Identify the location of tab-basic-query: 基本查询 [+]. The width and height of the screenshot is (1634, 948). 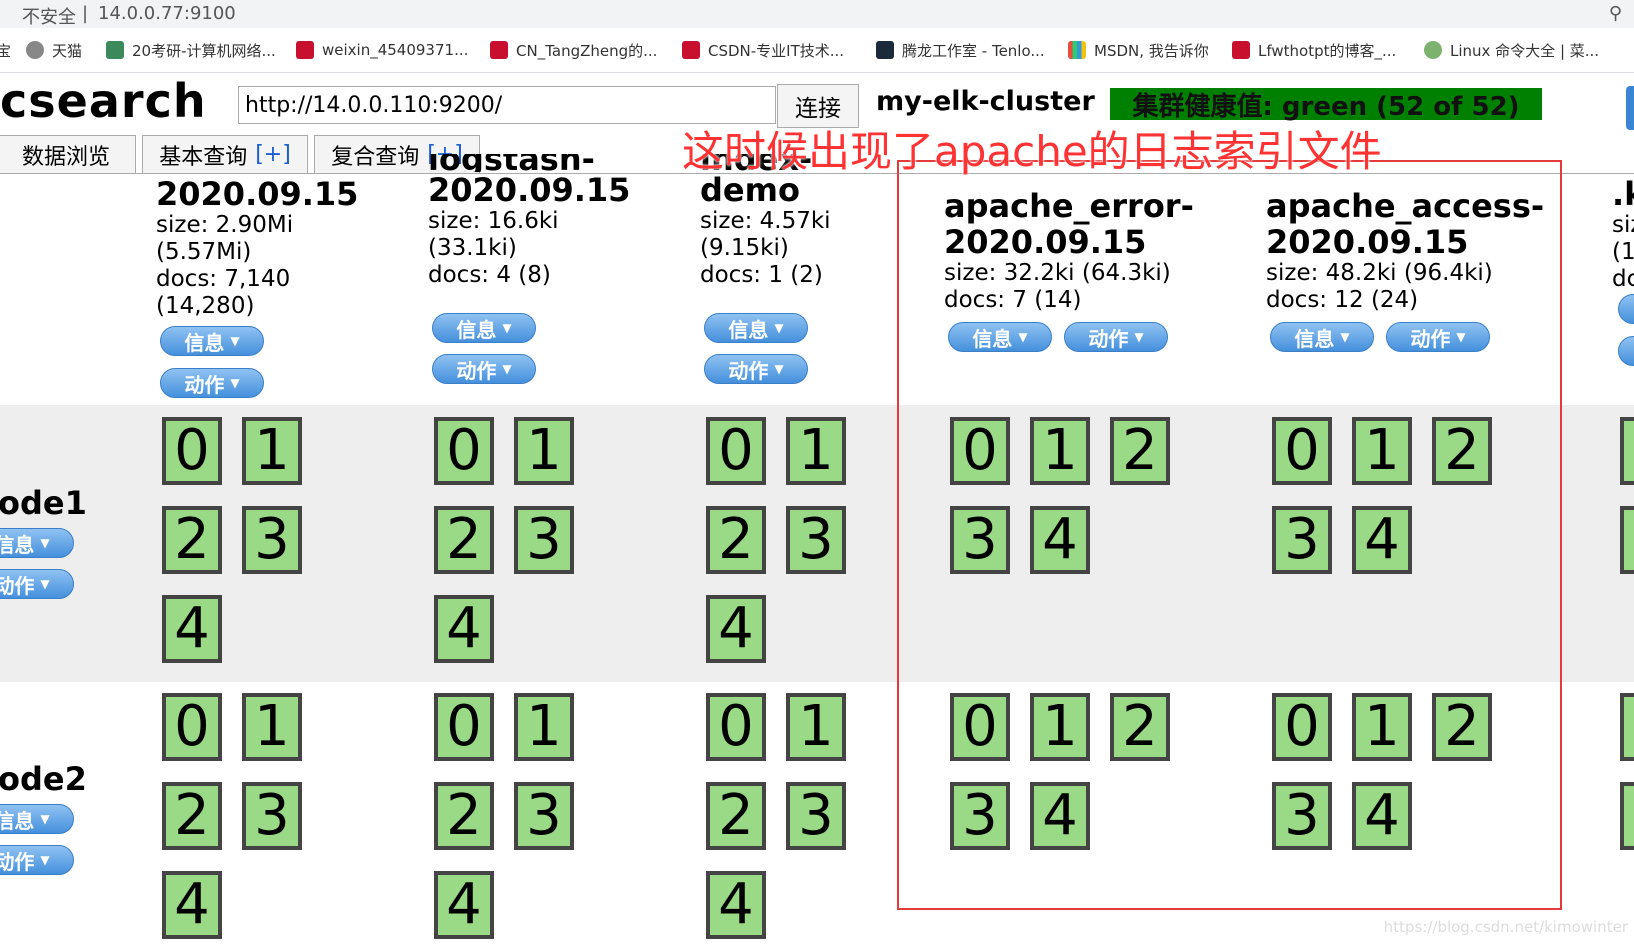
(225, 154).